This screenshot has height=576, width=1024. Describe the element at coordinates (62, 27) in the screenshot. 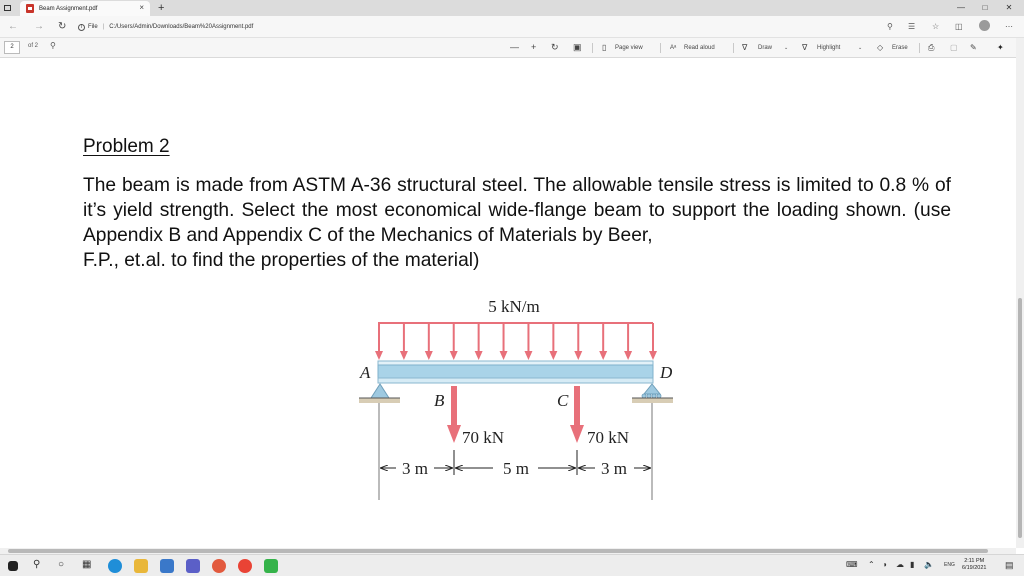

I see `refresh-icon: ↻` at that location.